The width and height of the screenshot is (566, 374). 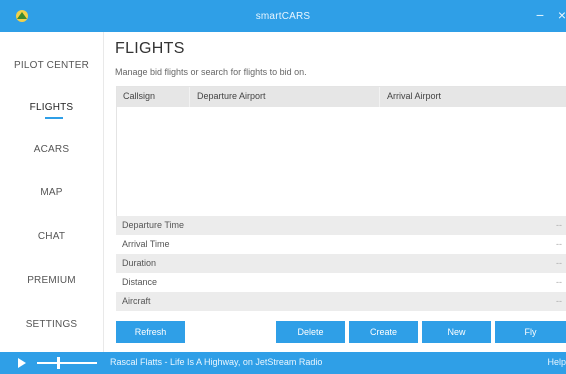 What do you see at coordinates (51, 65) in the screenshot?
I see `sidebar-item-pilot-center: PILOT CENTER` at bounding box center [51, 65].